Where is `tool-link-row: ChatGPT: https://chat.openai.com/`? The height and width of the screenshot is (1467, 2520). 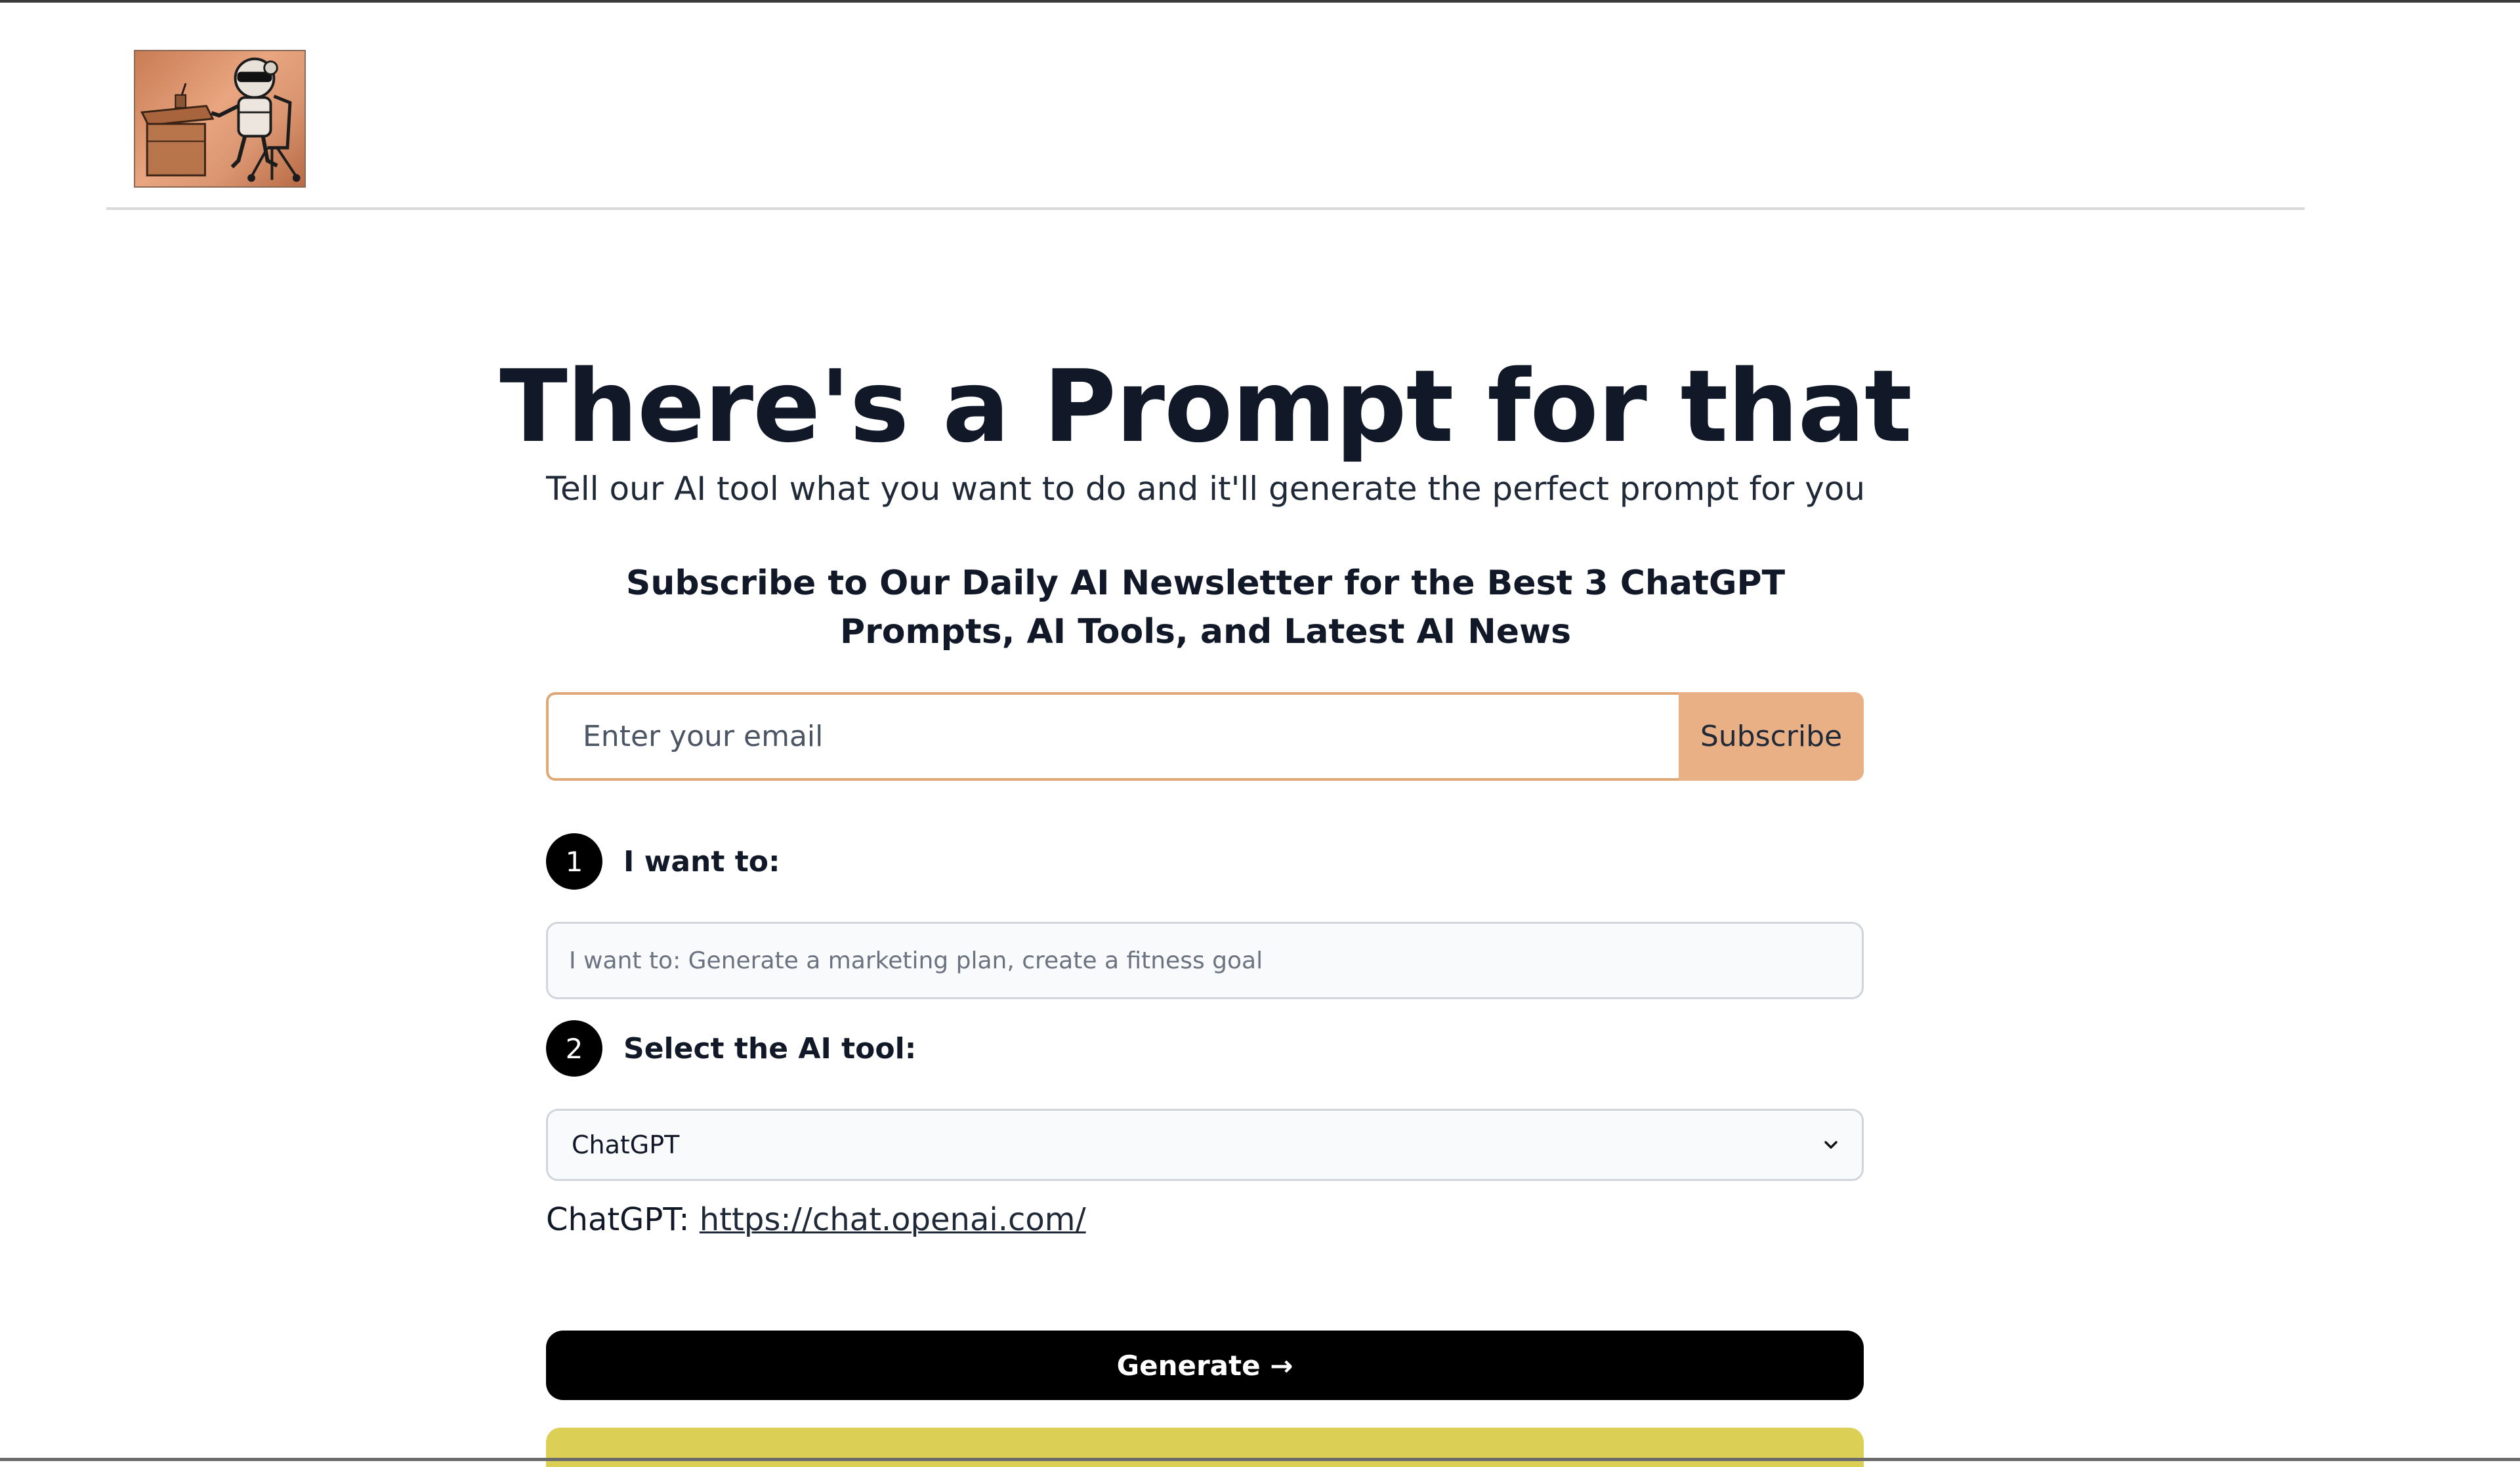
tool-link-row: ChatGPT: https://chat.openai.com/ is located at coordinates (816, 1219).